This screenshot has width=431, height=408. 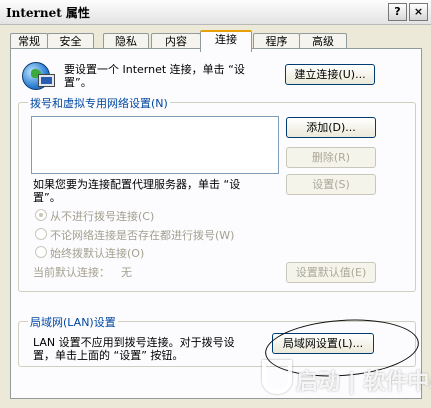 What do you see at coordinates (71, 272) in the screenshot?
I see `current-default-label: 当前默认连接：` at bounding box center [71, 272].